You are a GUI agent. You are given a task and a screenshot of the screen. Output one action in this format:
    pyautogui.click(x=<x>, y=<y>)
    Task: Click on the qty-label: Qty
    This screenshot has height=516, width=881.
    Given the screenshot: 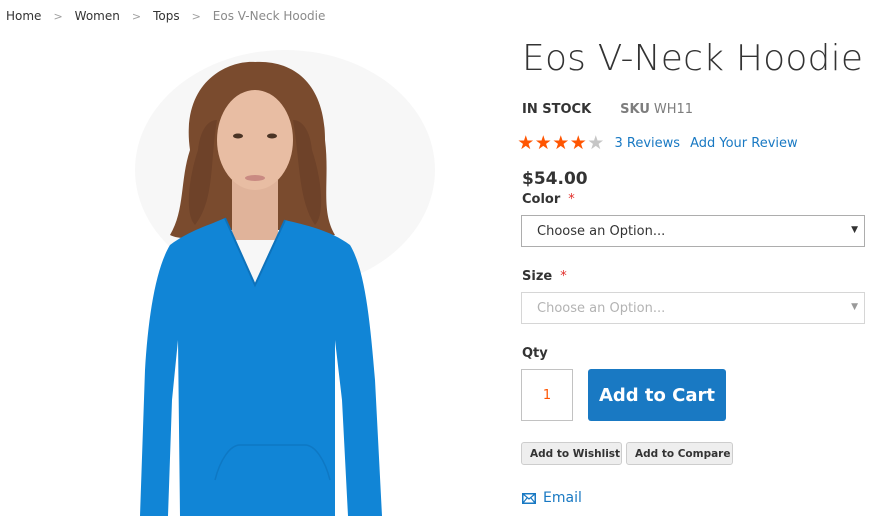 What is the action you would take?
    pyautogui.click(x=535, y=353)
    